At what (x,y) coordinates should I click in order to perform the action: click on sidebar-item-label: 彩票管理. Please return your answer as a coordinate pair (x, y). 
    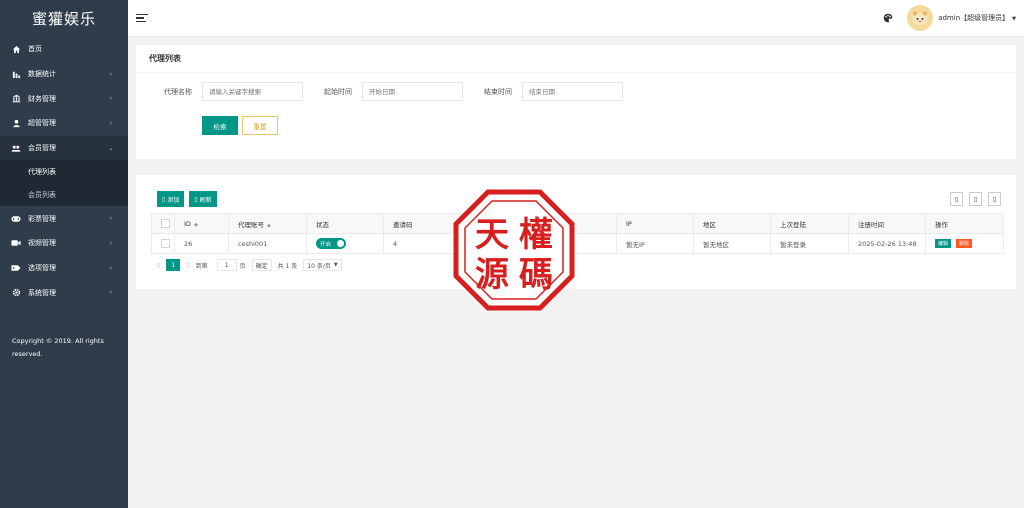
    Looking at the image, I should click on (42, 218).